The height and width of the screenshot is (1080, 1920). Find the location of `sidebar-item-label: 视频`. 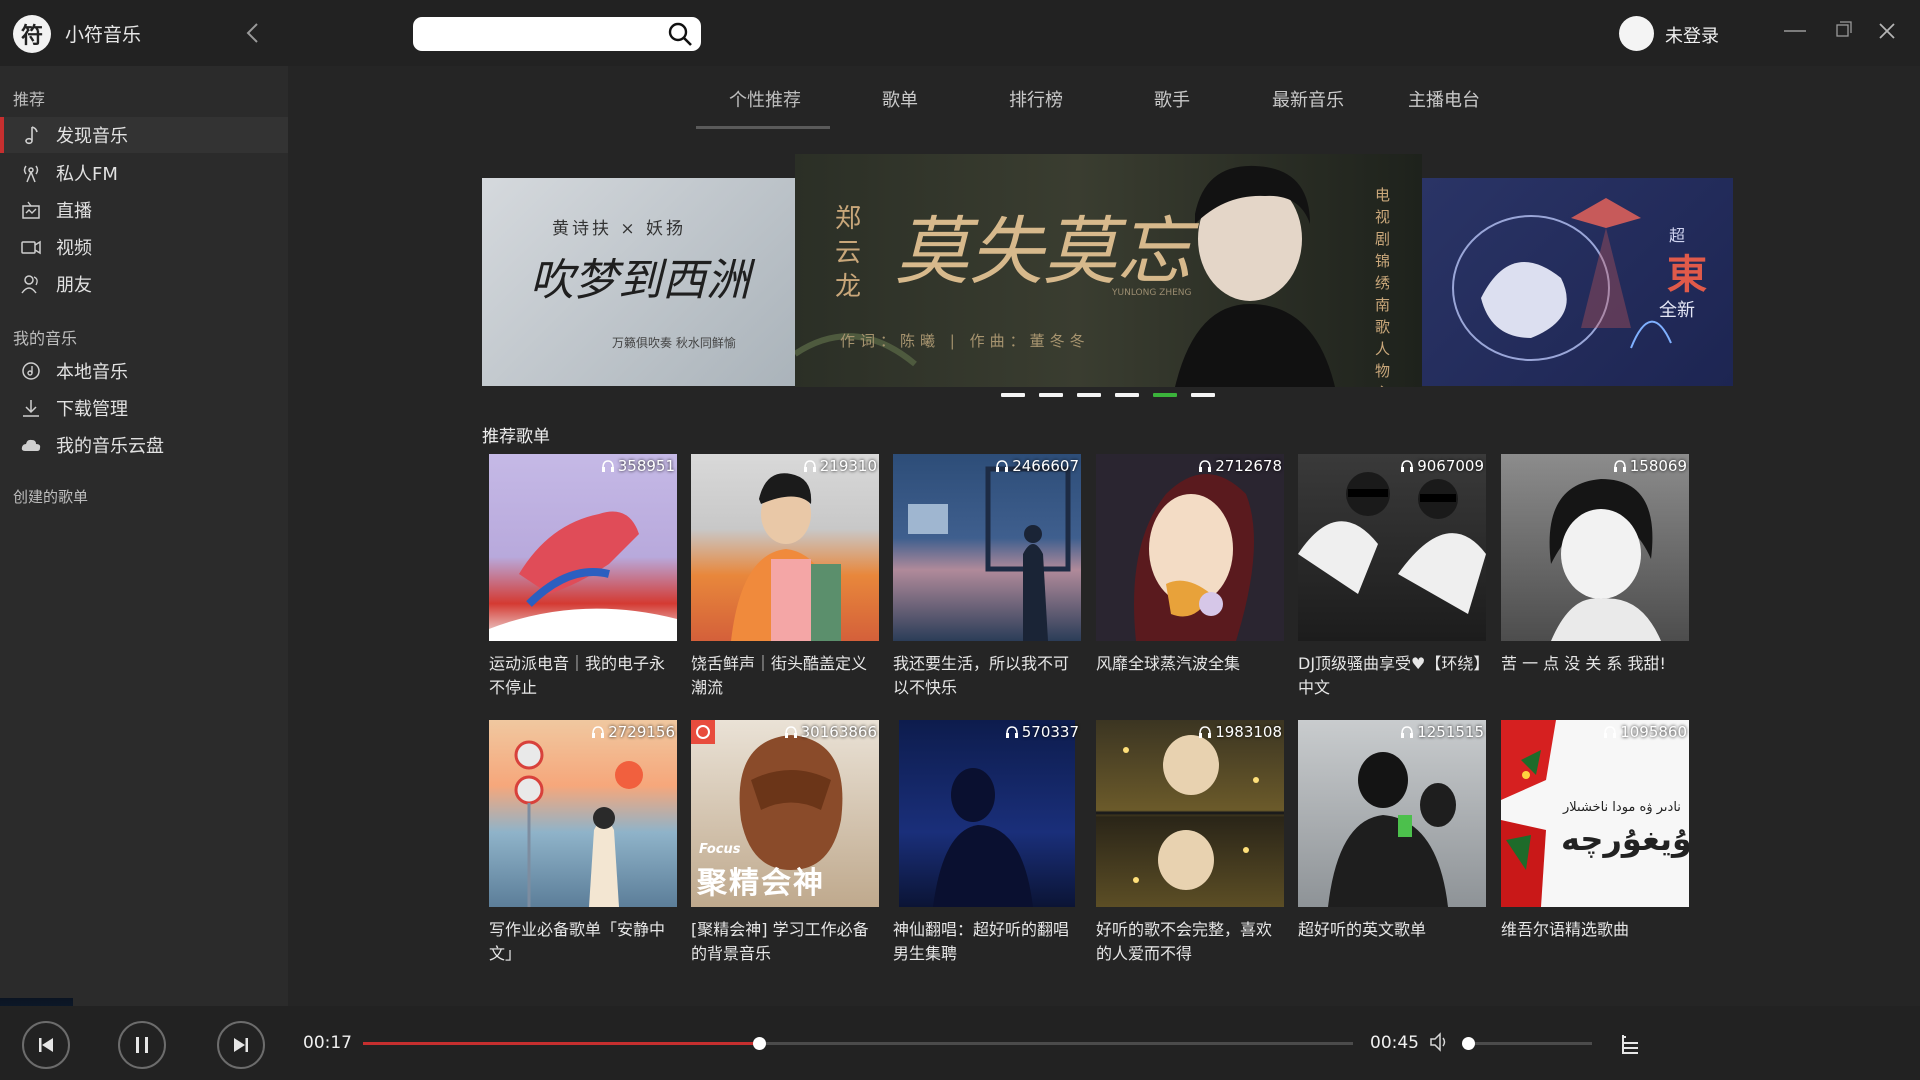

sidebar-item-label: 视频 is located at coordinates (74, 248).